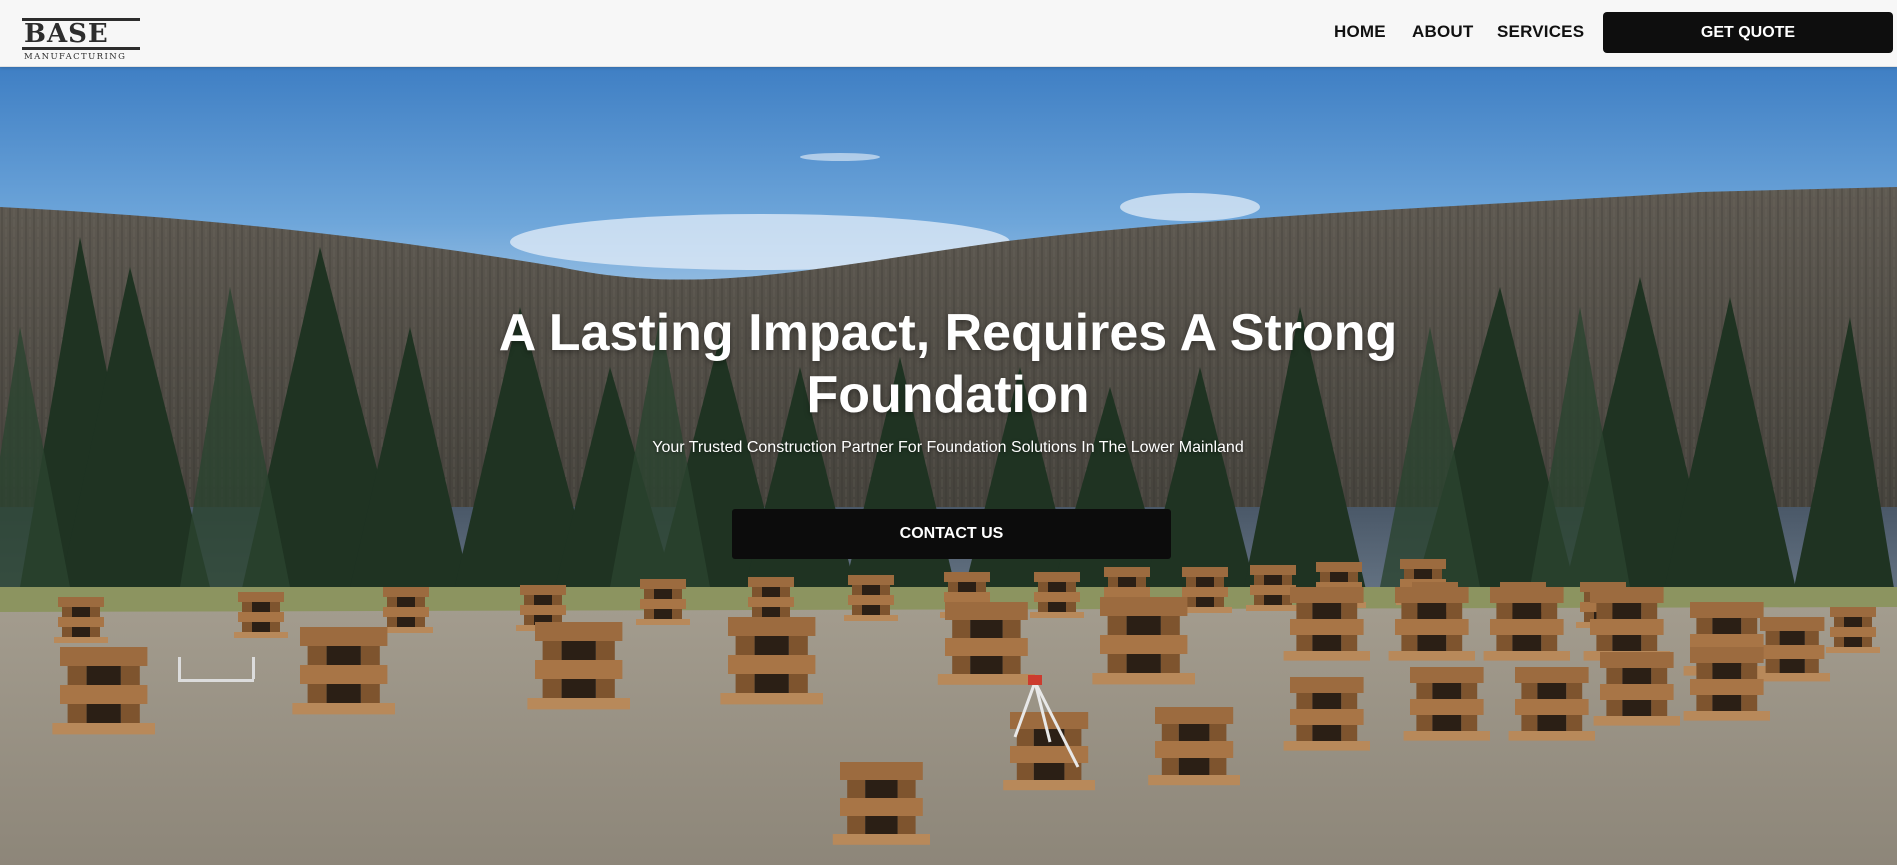  What do you see at coordinates (75, 57) in the screenshot?
I see `logo-tagline: MANUFACTURING` at bounding box center [75, 57].